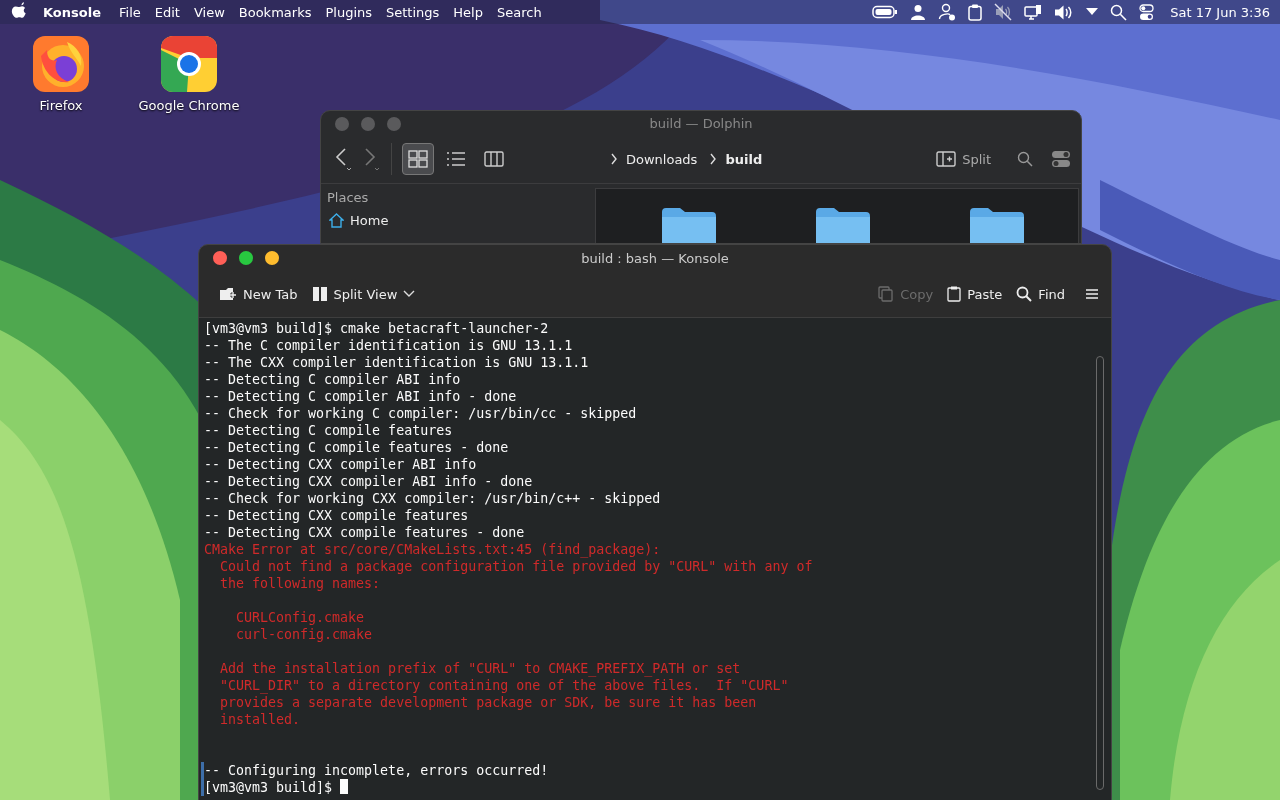  Describe the element at coordinates (209, 12) in the screenshot. I see `menu-item: View` at that location.